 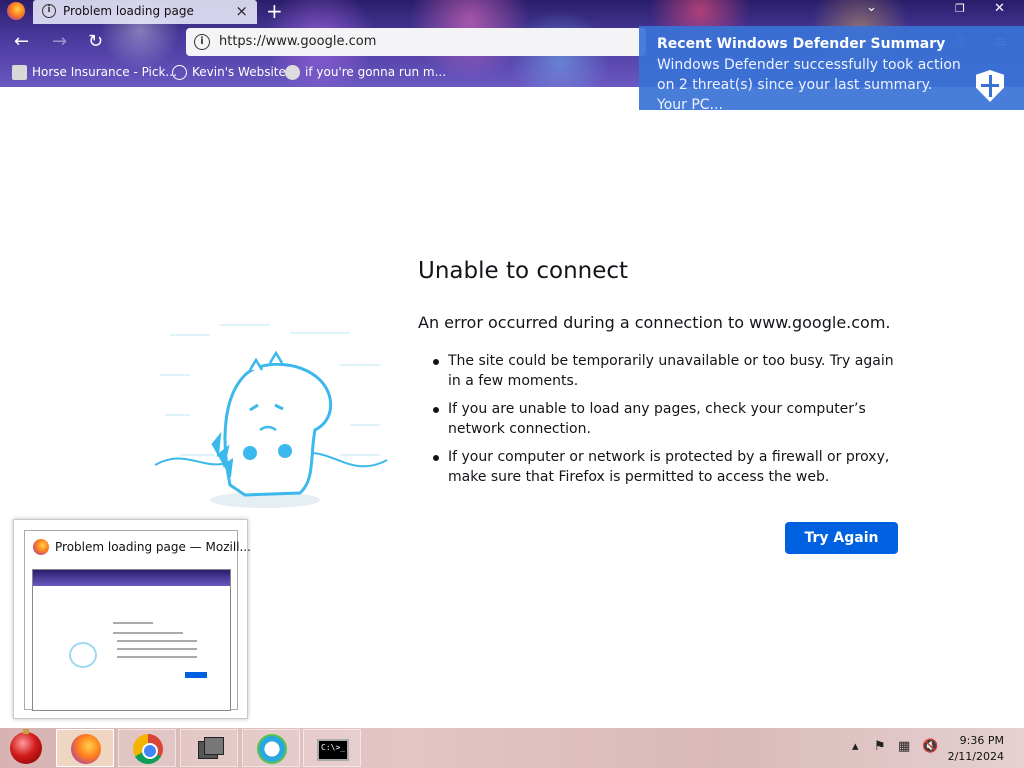 What do you see at coordinates (512, 12) in the screenshot?
I see `tab-bar: i Problem loading page × + ⌄ ❐ ✕` at bounding box center [512, 12].